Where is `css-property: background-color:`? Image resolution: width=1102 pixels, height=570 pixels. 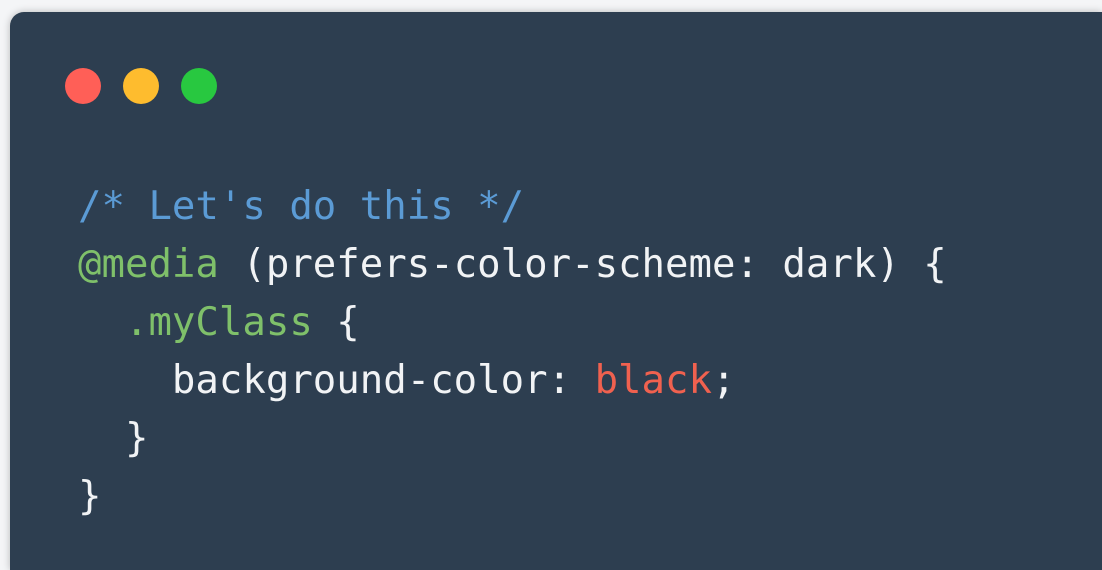
css-property: background-color: is located at coordinates (383, 380).